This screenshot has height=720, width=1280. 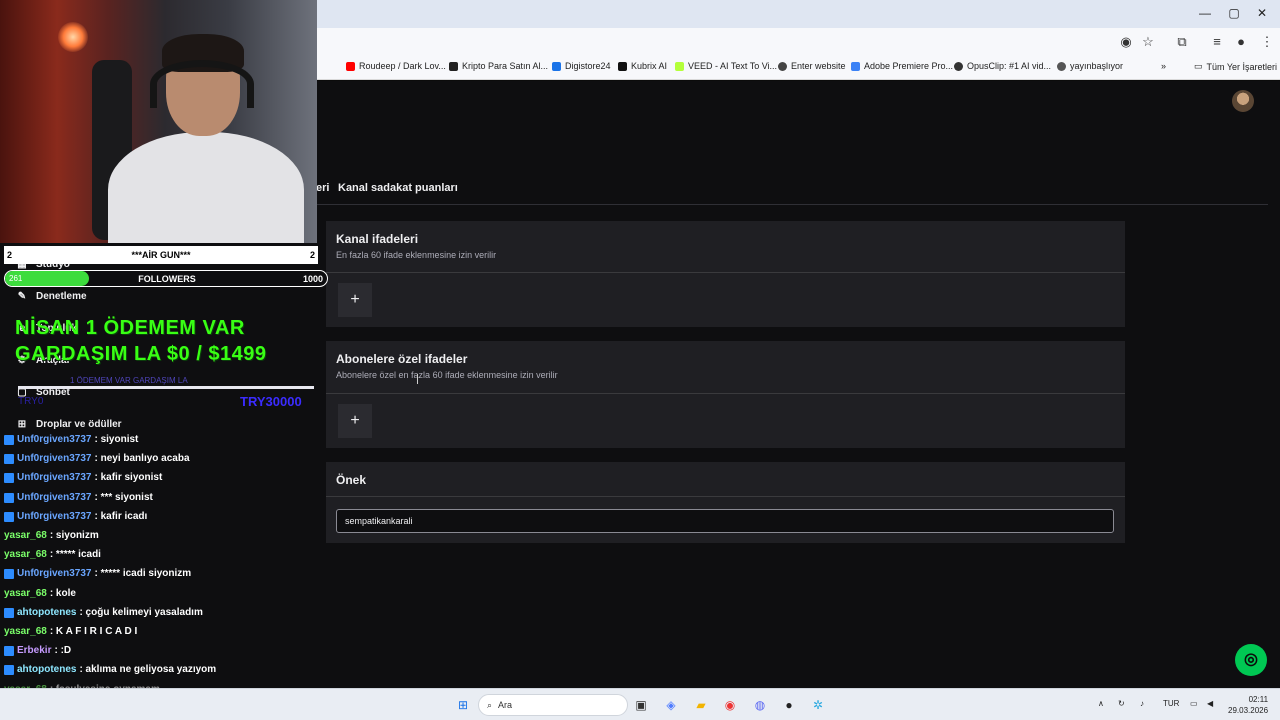 I want to click on chat-message: Unf0rgiven3737: kafir icadı, so click(x=75, y=516).